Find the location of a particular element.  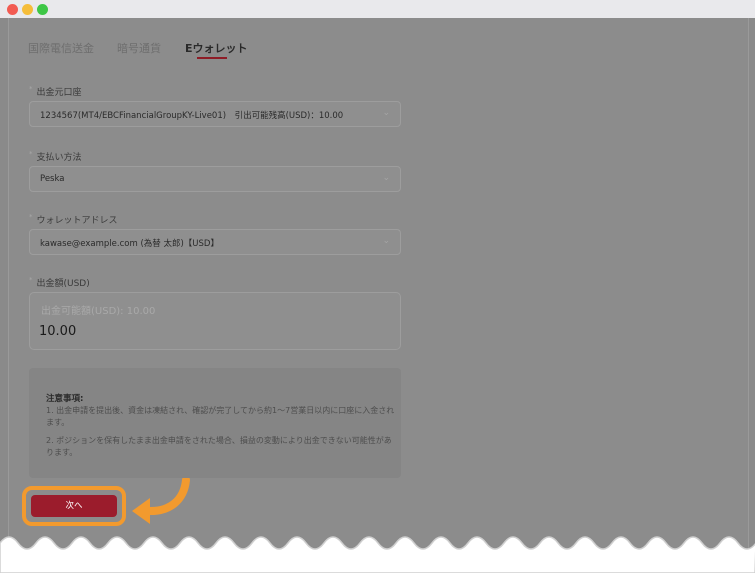

wallet-address-value: kawase@example.com (為替 太郎)【USD】 is located at coordinates (129, 244).